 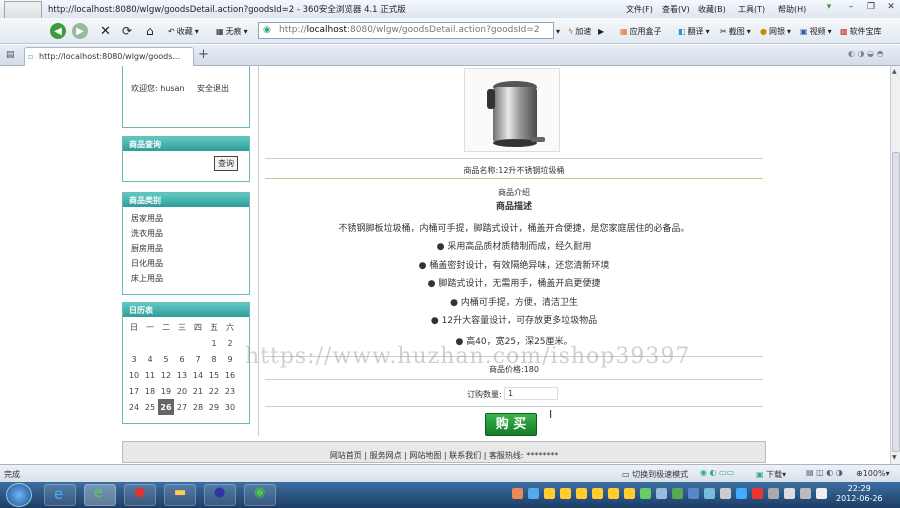 I want to click on calendar-day: 20, so click(x=182, y=391).